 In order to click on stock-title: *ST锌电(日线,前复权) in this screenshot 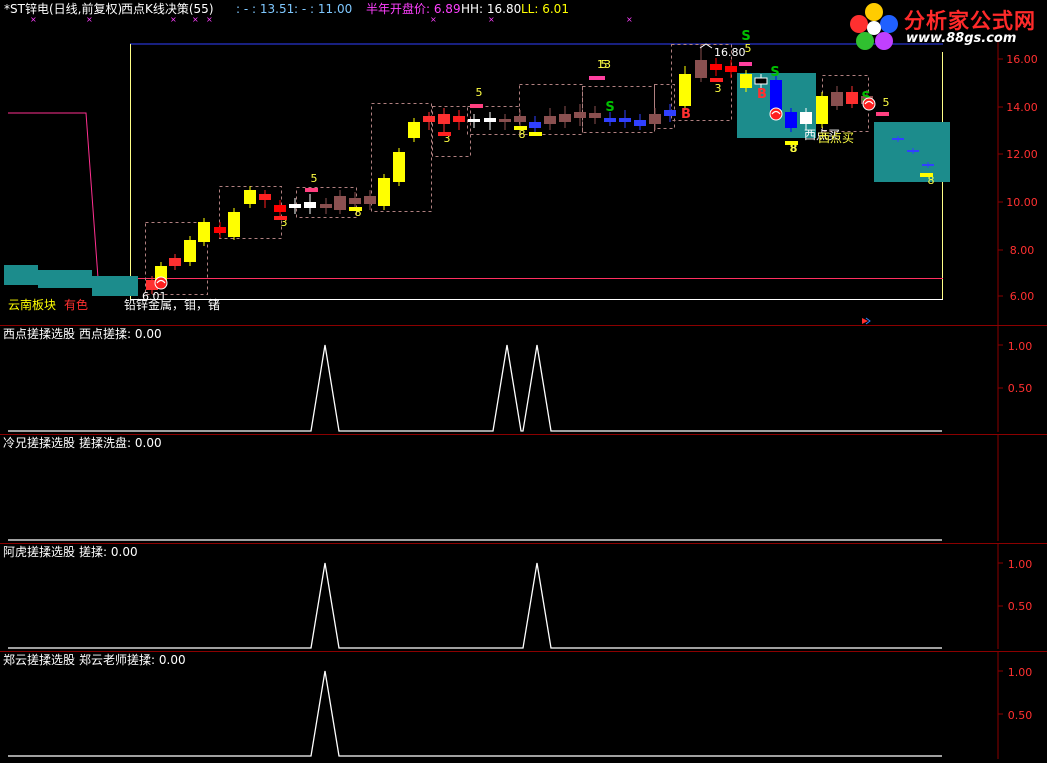, I will do `click(63, 8)`.